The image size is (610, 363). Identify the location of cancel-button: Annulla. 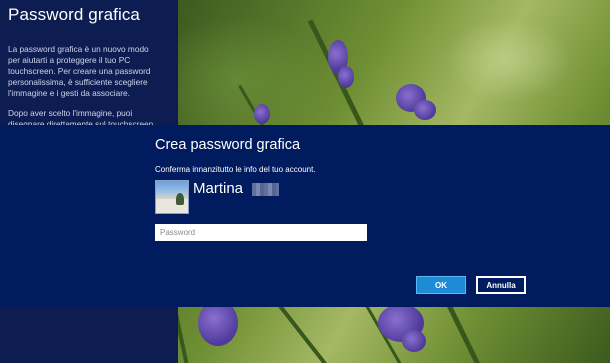
(501, 285).